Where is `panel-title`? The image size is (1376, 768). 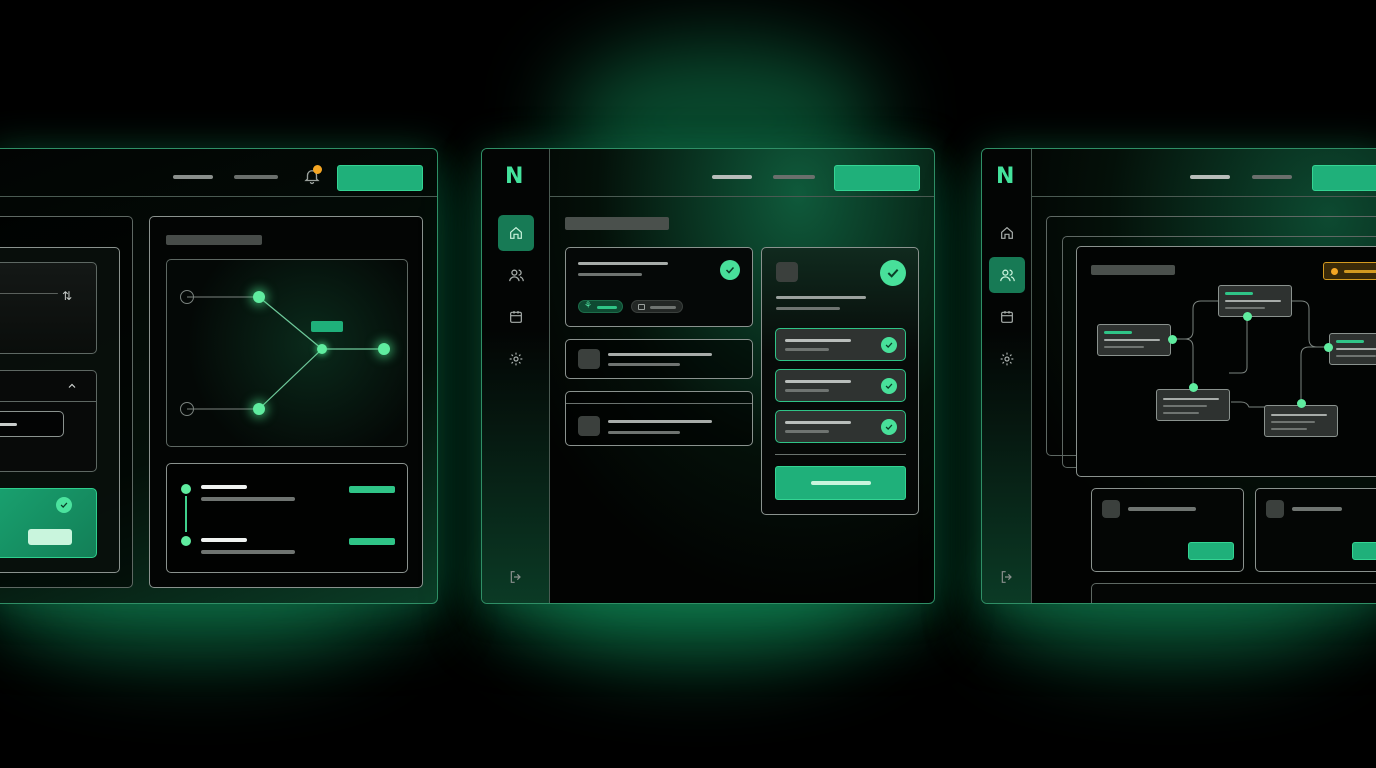 panel-title is located at coordinates (214, 240).